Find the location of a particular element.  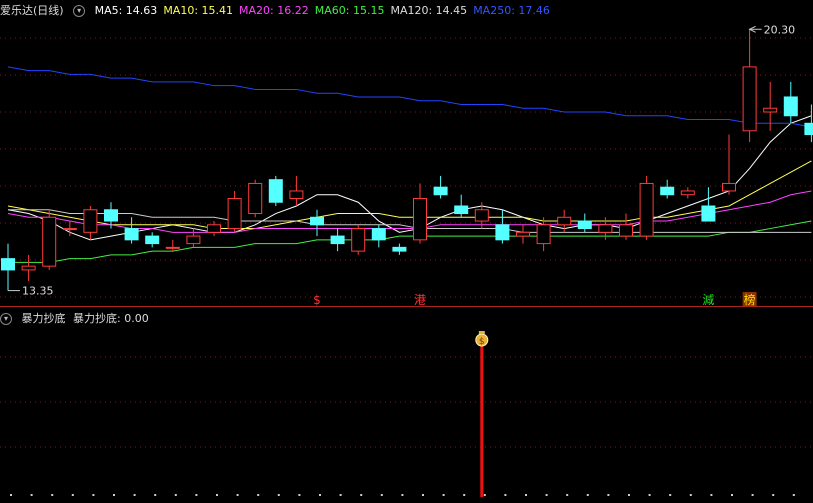

ma-line-ma20 is located at coordinates (409, 211).